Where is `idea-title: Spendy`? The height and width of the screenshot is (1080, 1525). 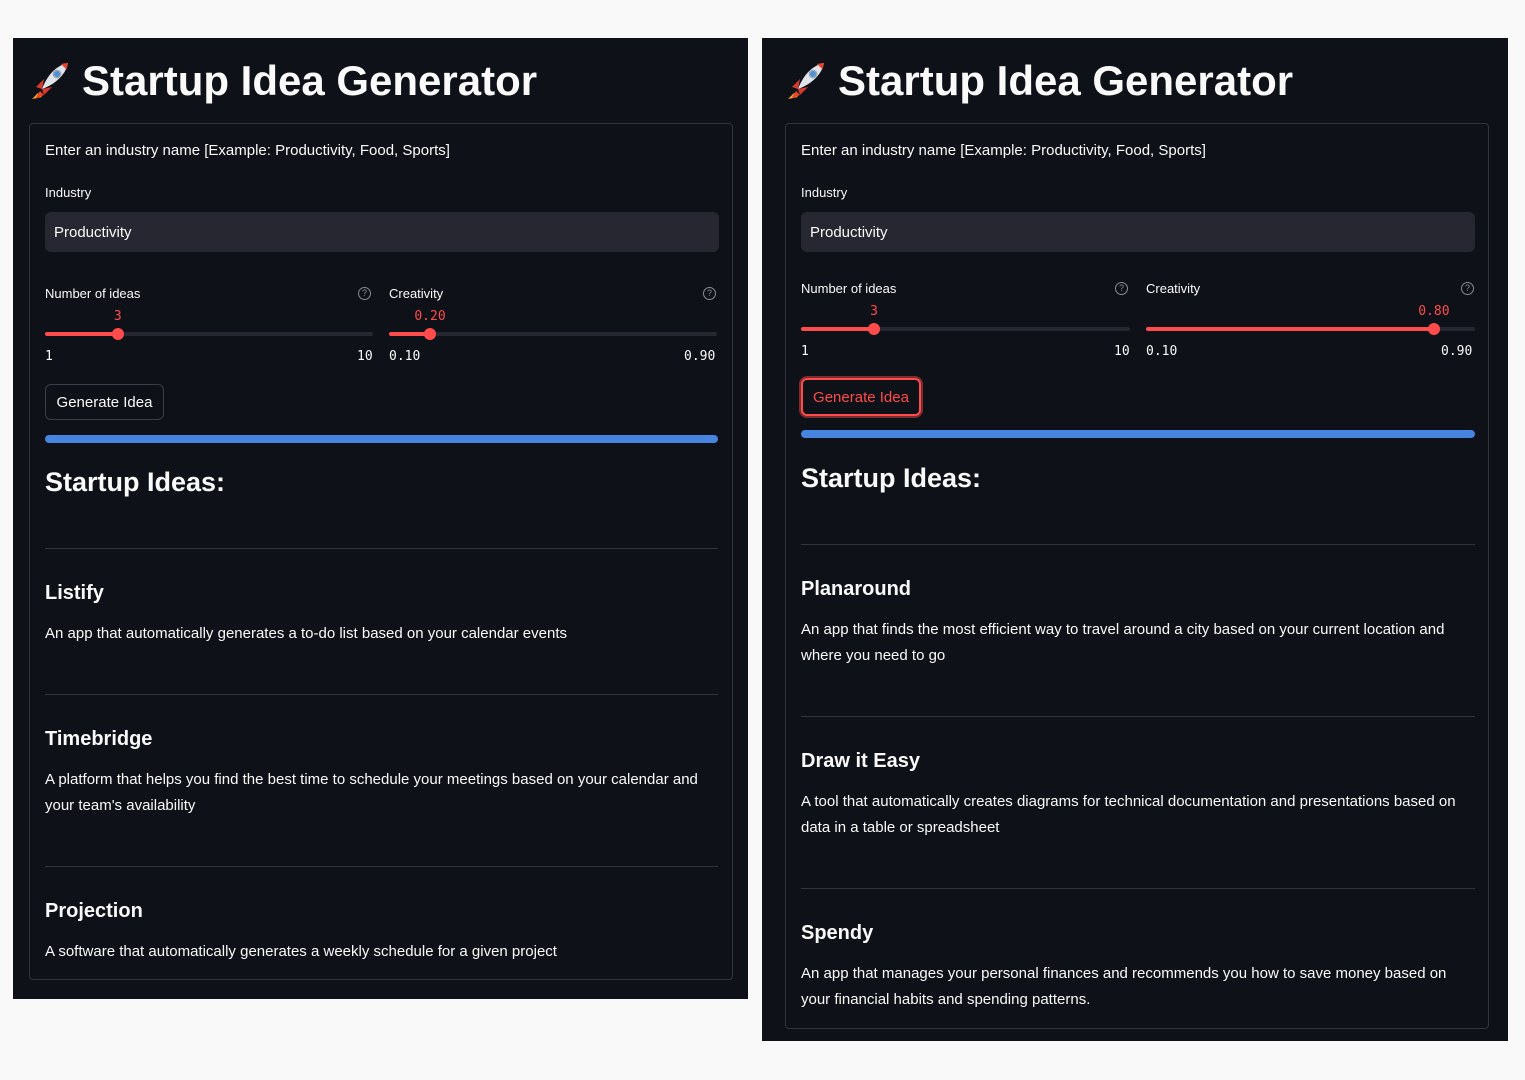
idea-title: Spendy is located at coordinates (837, 933).